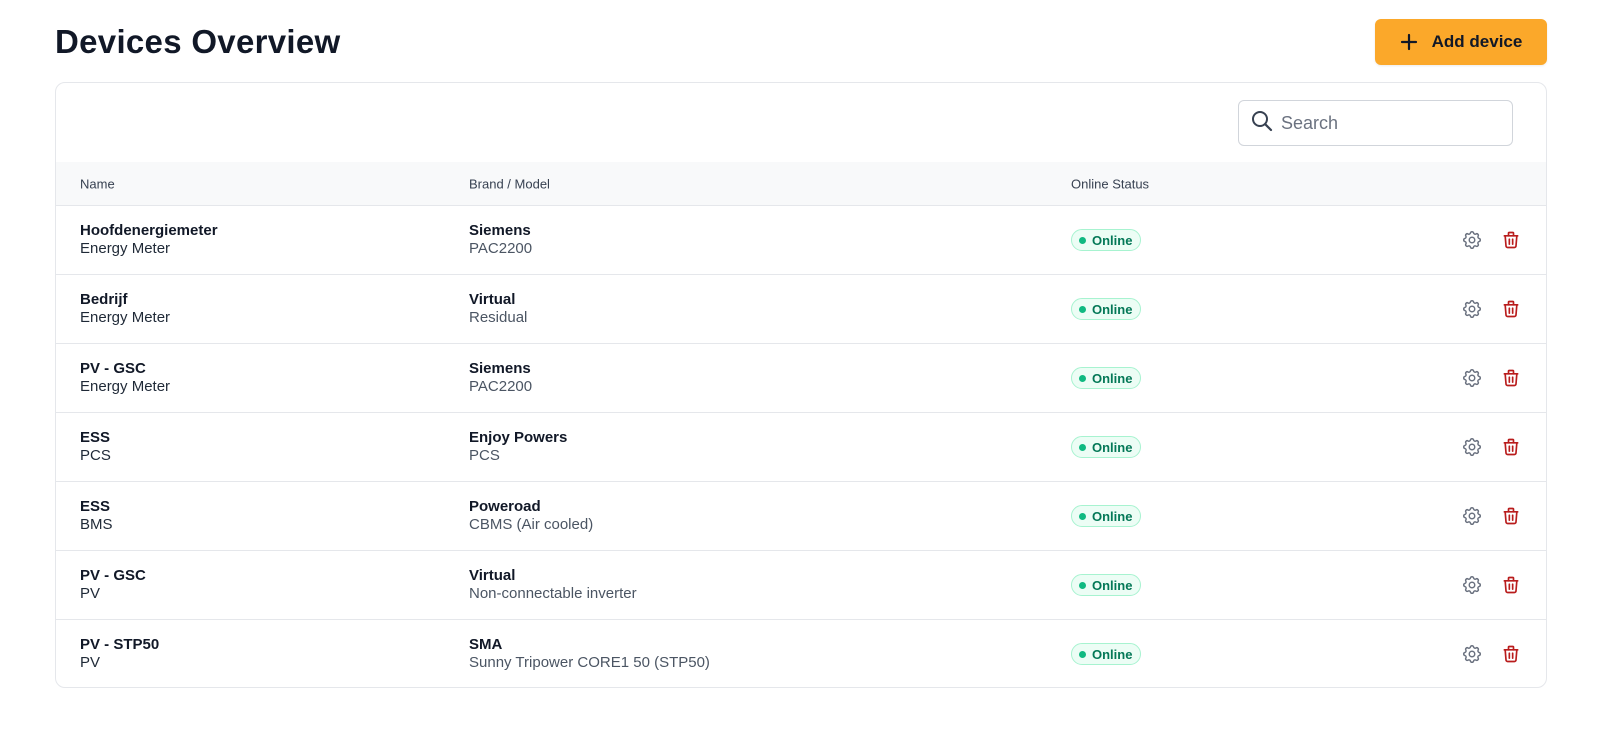  I want to click on brand-model-cell: Virtual Non-connectable inverter, so click(553, 585).